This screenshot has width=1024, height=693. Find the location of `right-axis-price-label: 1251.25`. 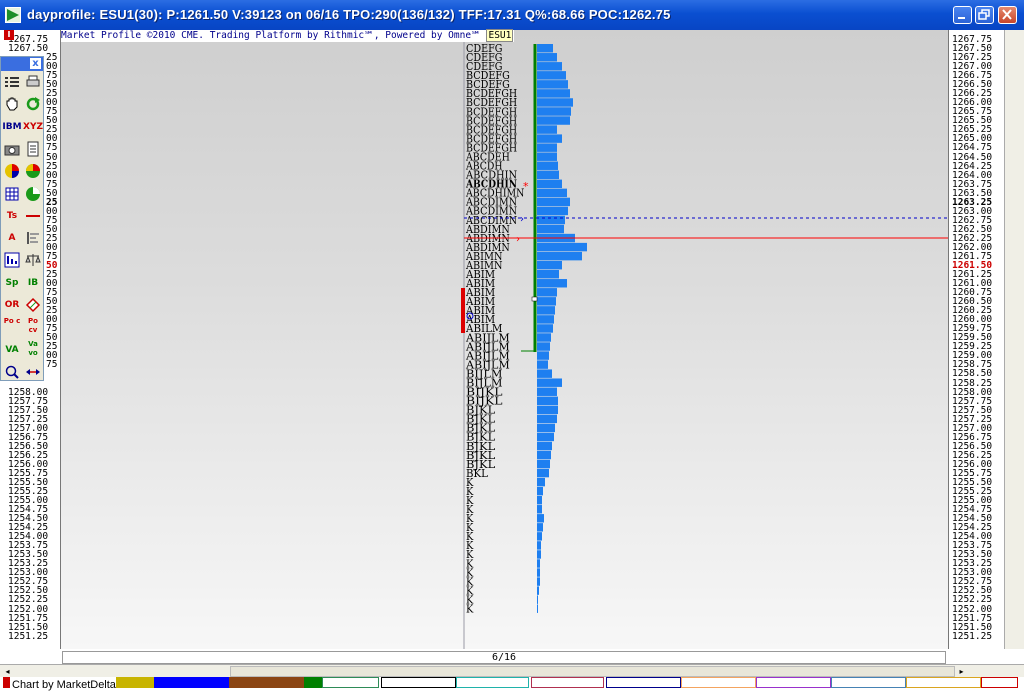

right-axis-price-label: 1251.25 is located at coordinates (972, 636).